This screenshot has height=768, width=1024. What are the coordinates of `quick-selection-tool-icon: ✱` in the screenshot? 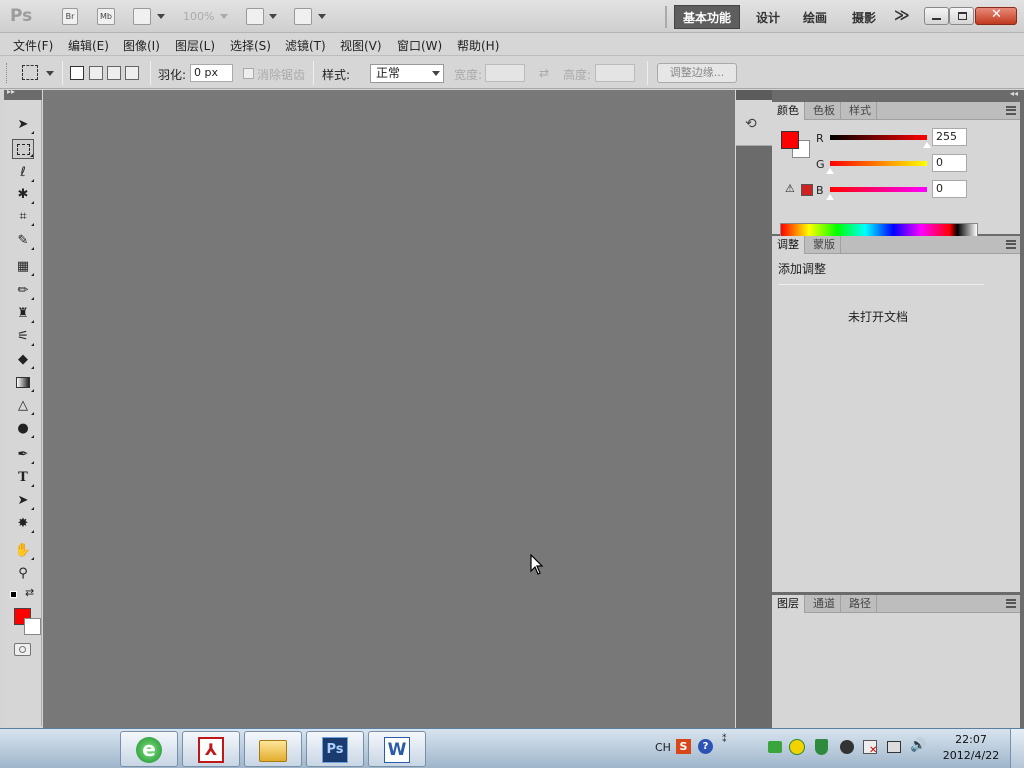 It's located at (23, 195).